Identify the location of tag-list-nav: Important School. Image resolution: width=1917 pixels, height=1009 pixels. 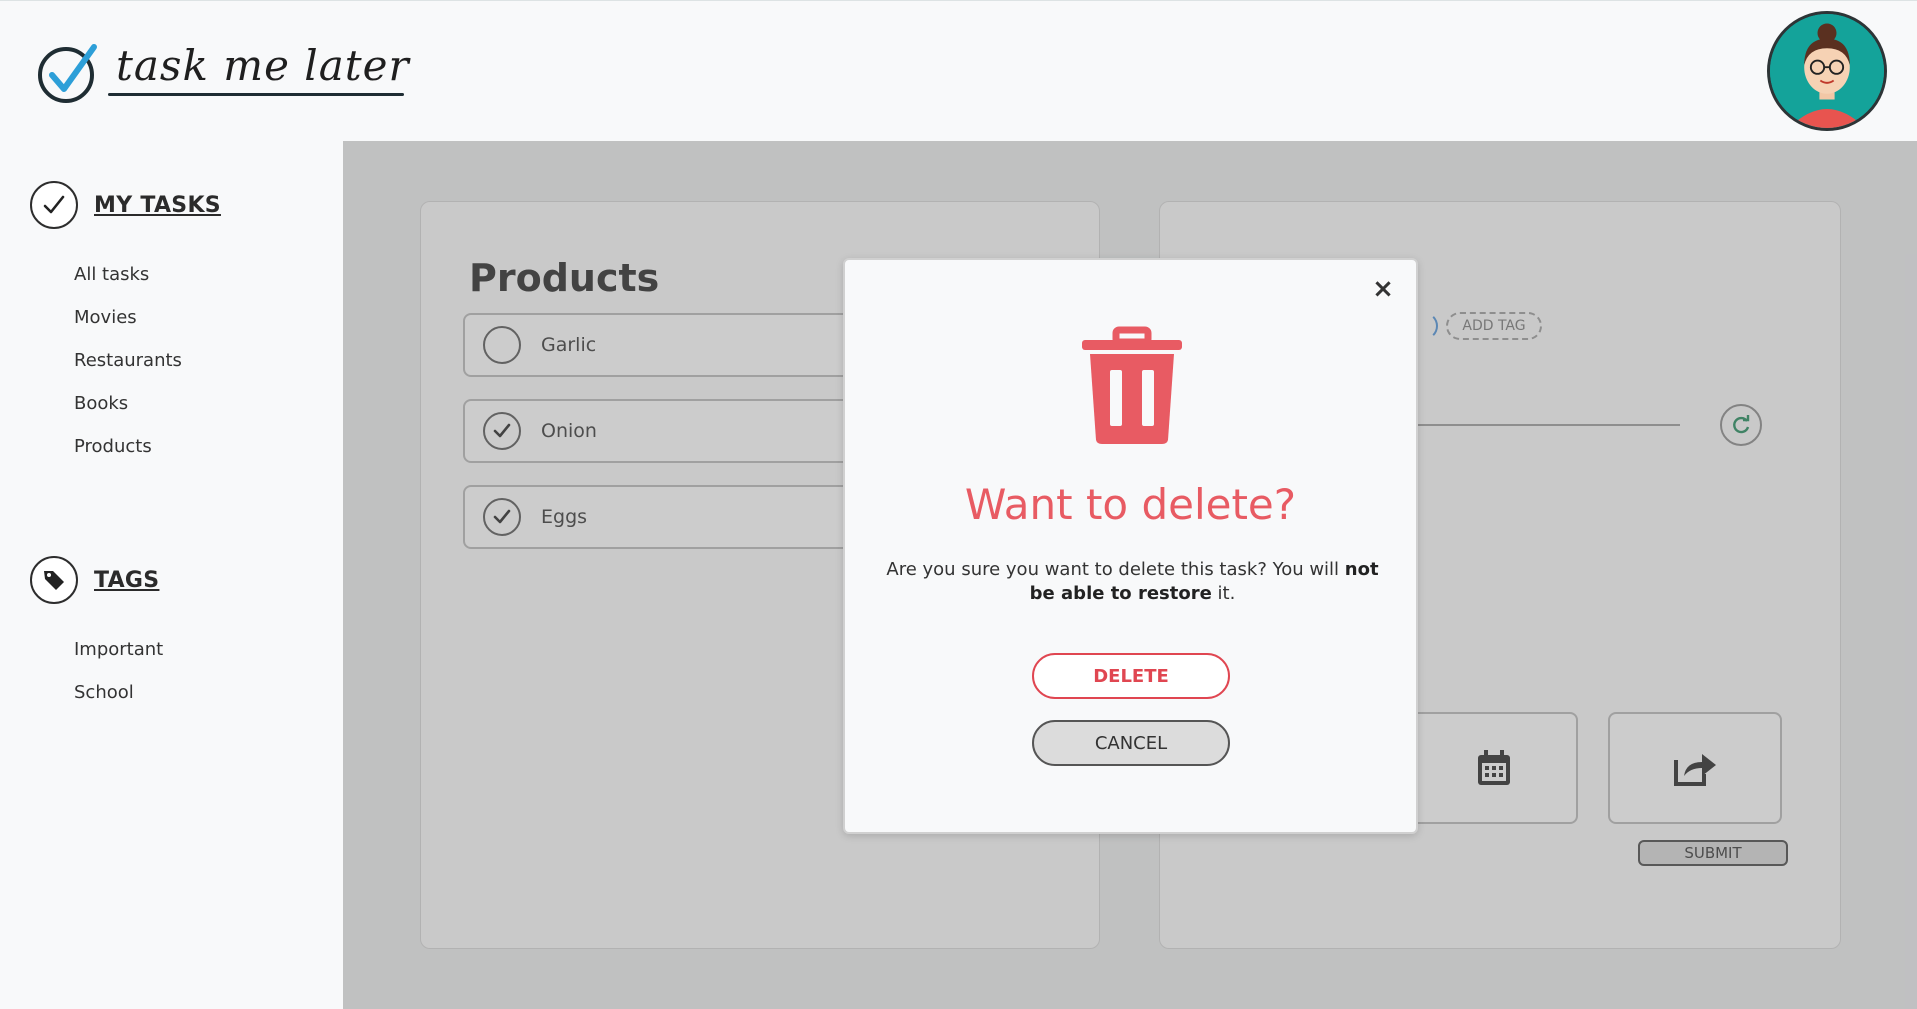
(118, 671).